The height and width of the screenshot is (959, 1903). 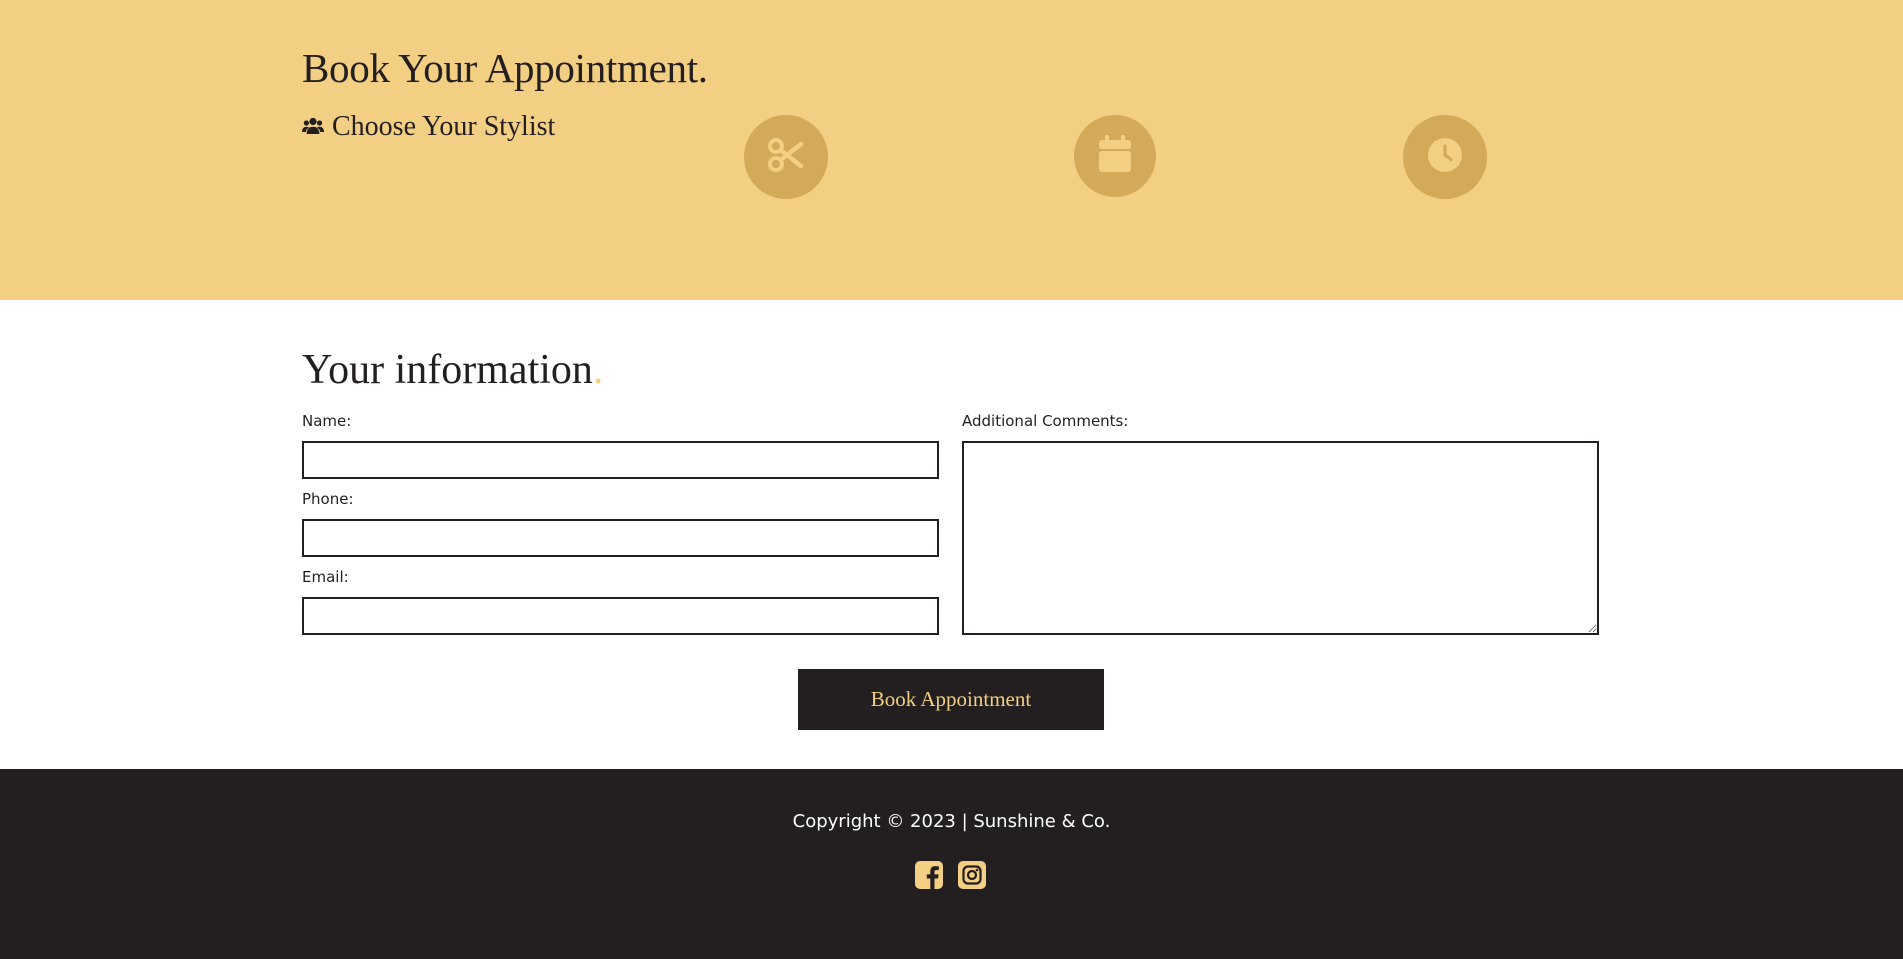 I want to click on calendar-icon, so click(x=1115, y=156).